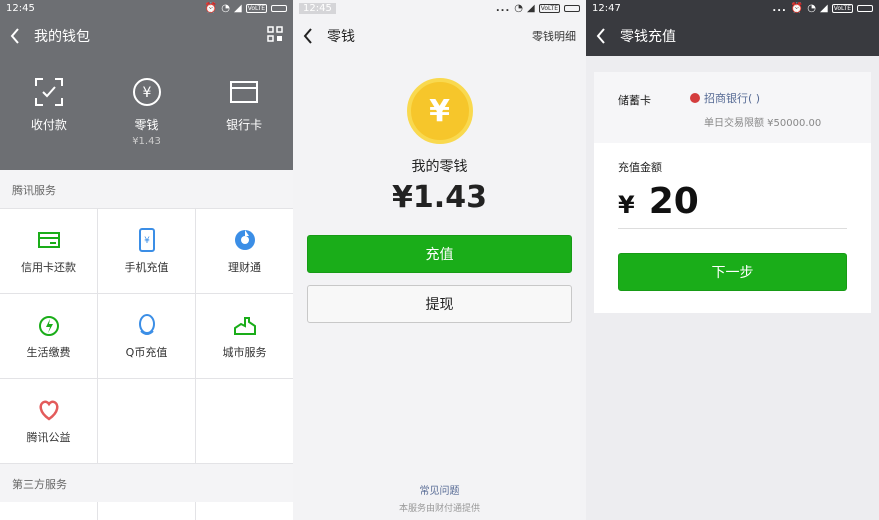 The height and width of the screenshot is (520, 879). What do you see at coordinates (146, 141) in the screenshot?
I see `quick-sub: ¥1.43` at bounding box center [146, 141].